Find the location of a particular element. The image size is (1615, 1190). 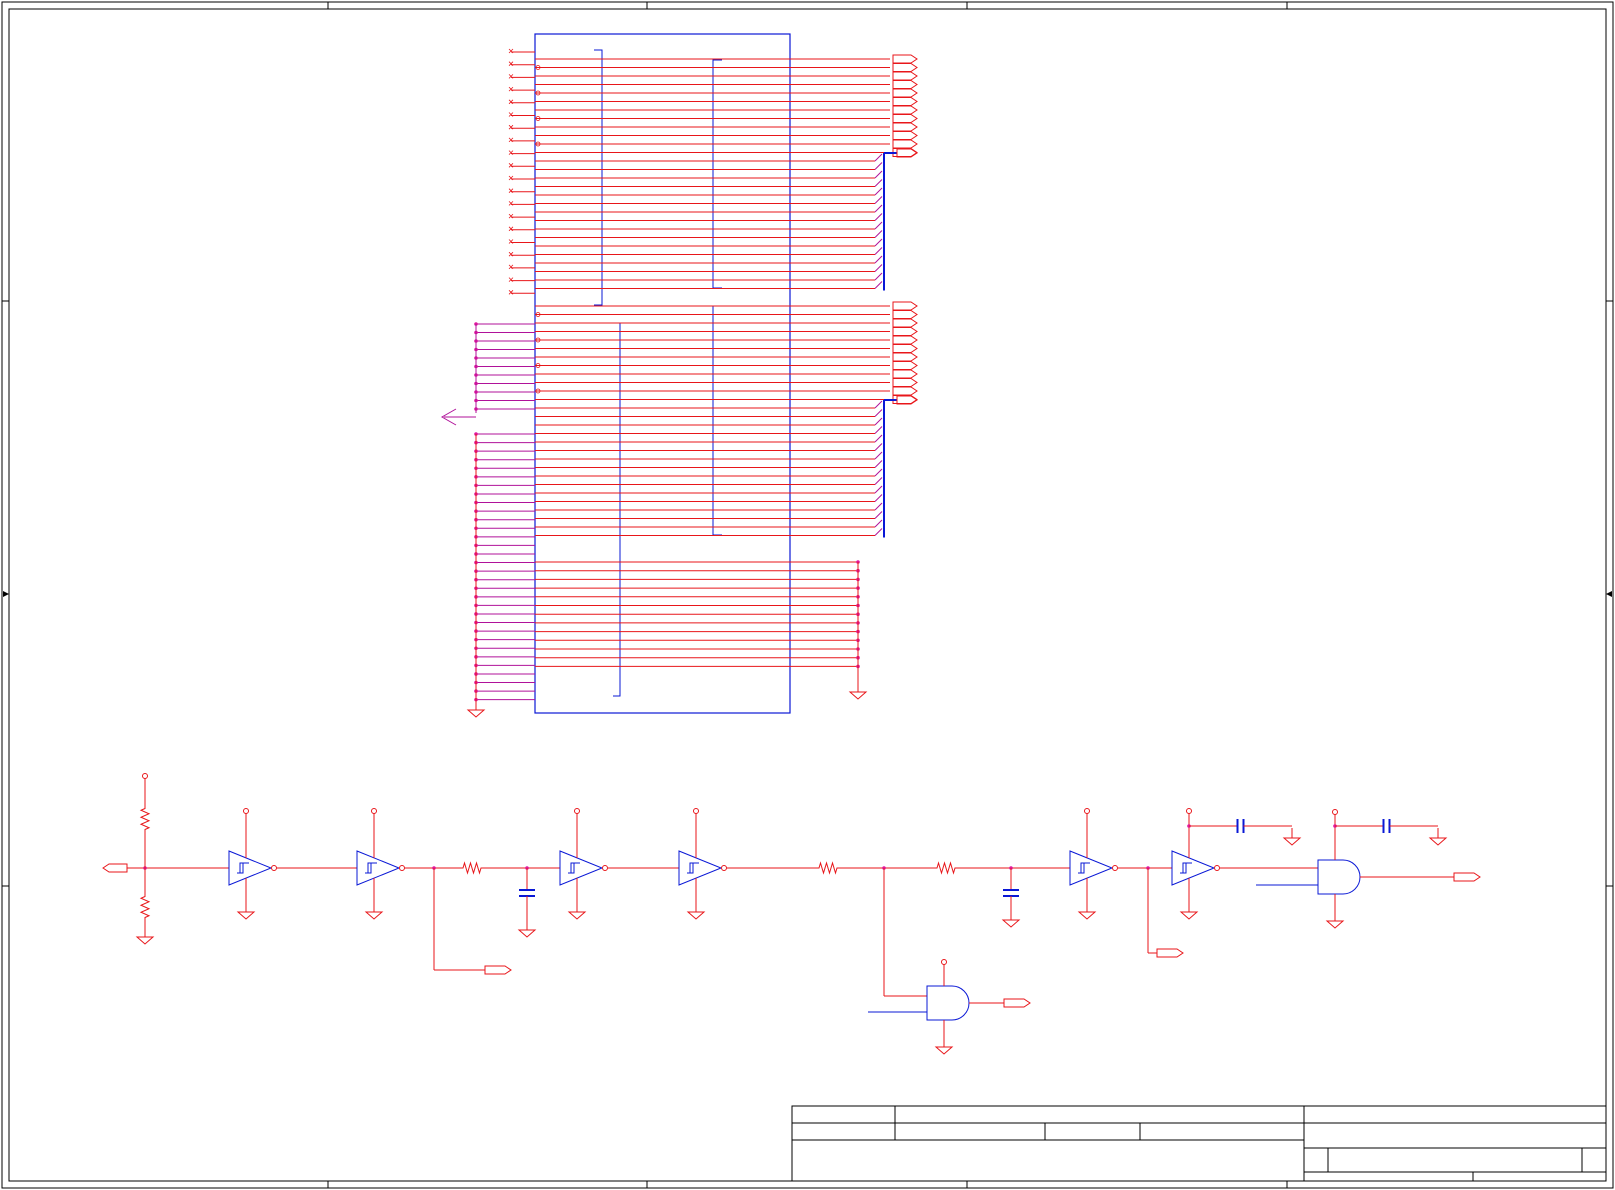

zone-arrow is located at coordinates (6, 594).